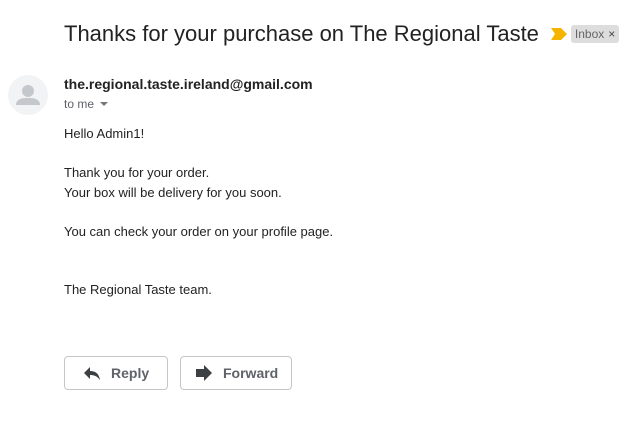 This screenshot has height=422, width=635. I want to click on body-line: The Regional Taste team., so click(138, 289).